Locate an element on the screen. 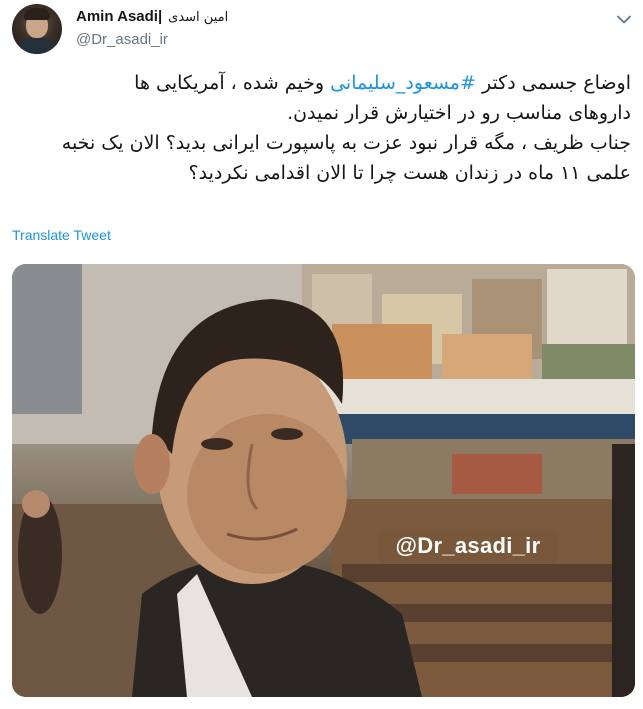 The height and width of the screenshot is (709, 643). tweet-line-1-end: وخیم شده ، آمریکایی ها is located at coordinates (232, 83).